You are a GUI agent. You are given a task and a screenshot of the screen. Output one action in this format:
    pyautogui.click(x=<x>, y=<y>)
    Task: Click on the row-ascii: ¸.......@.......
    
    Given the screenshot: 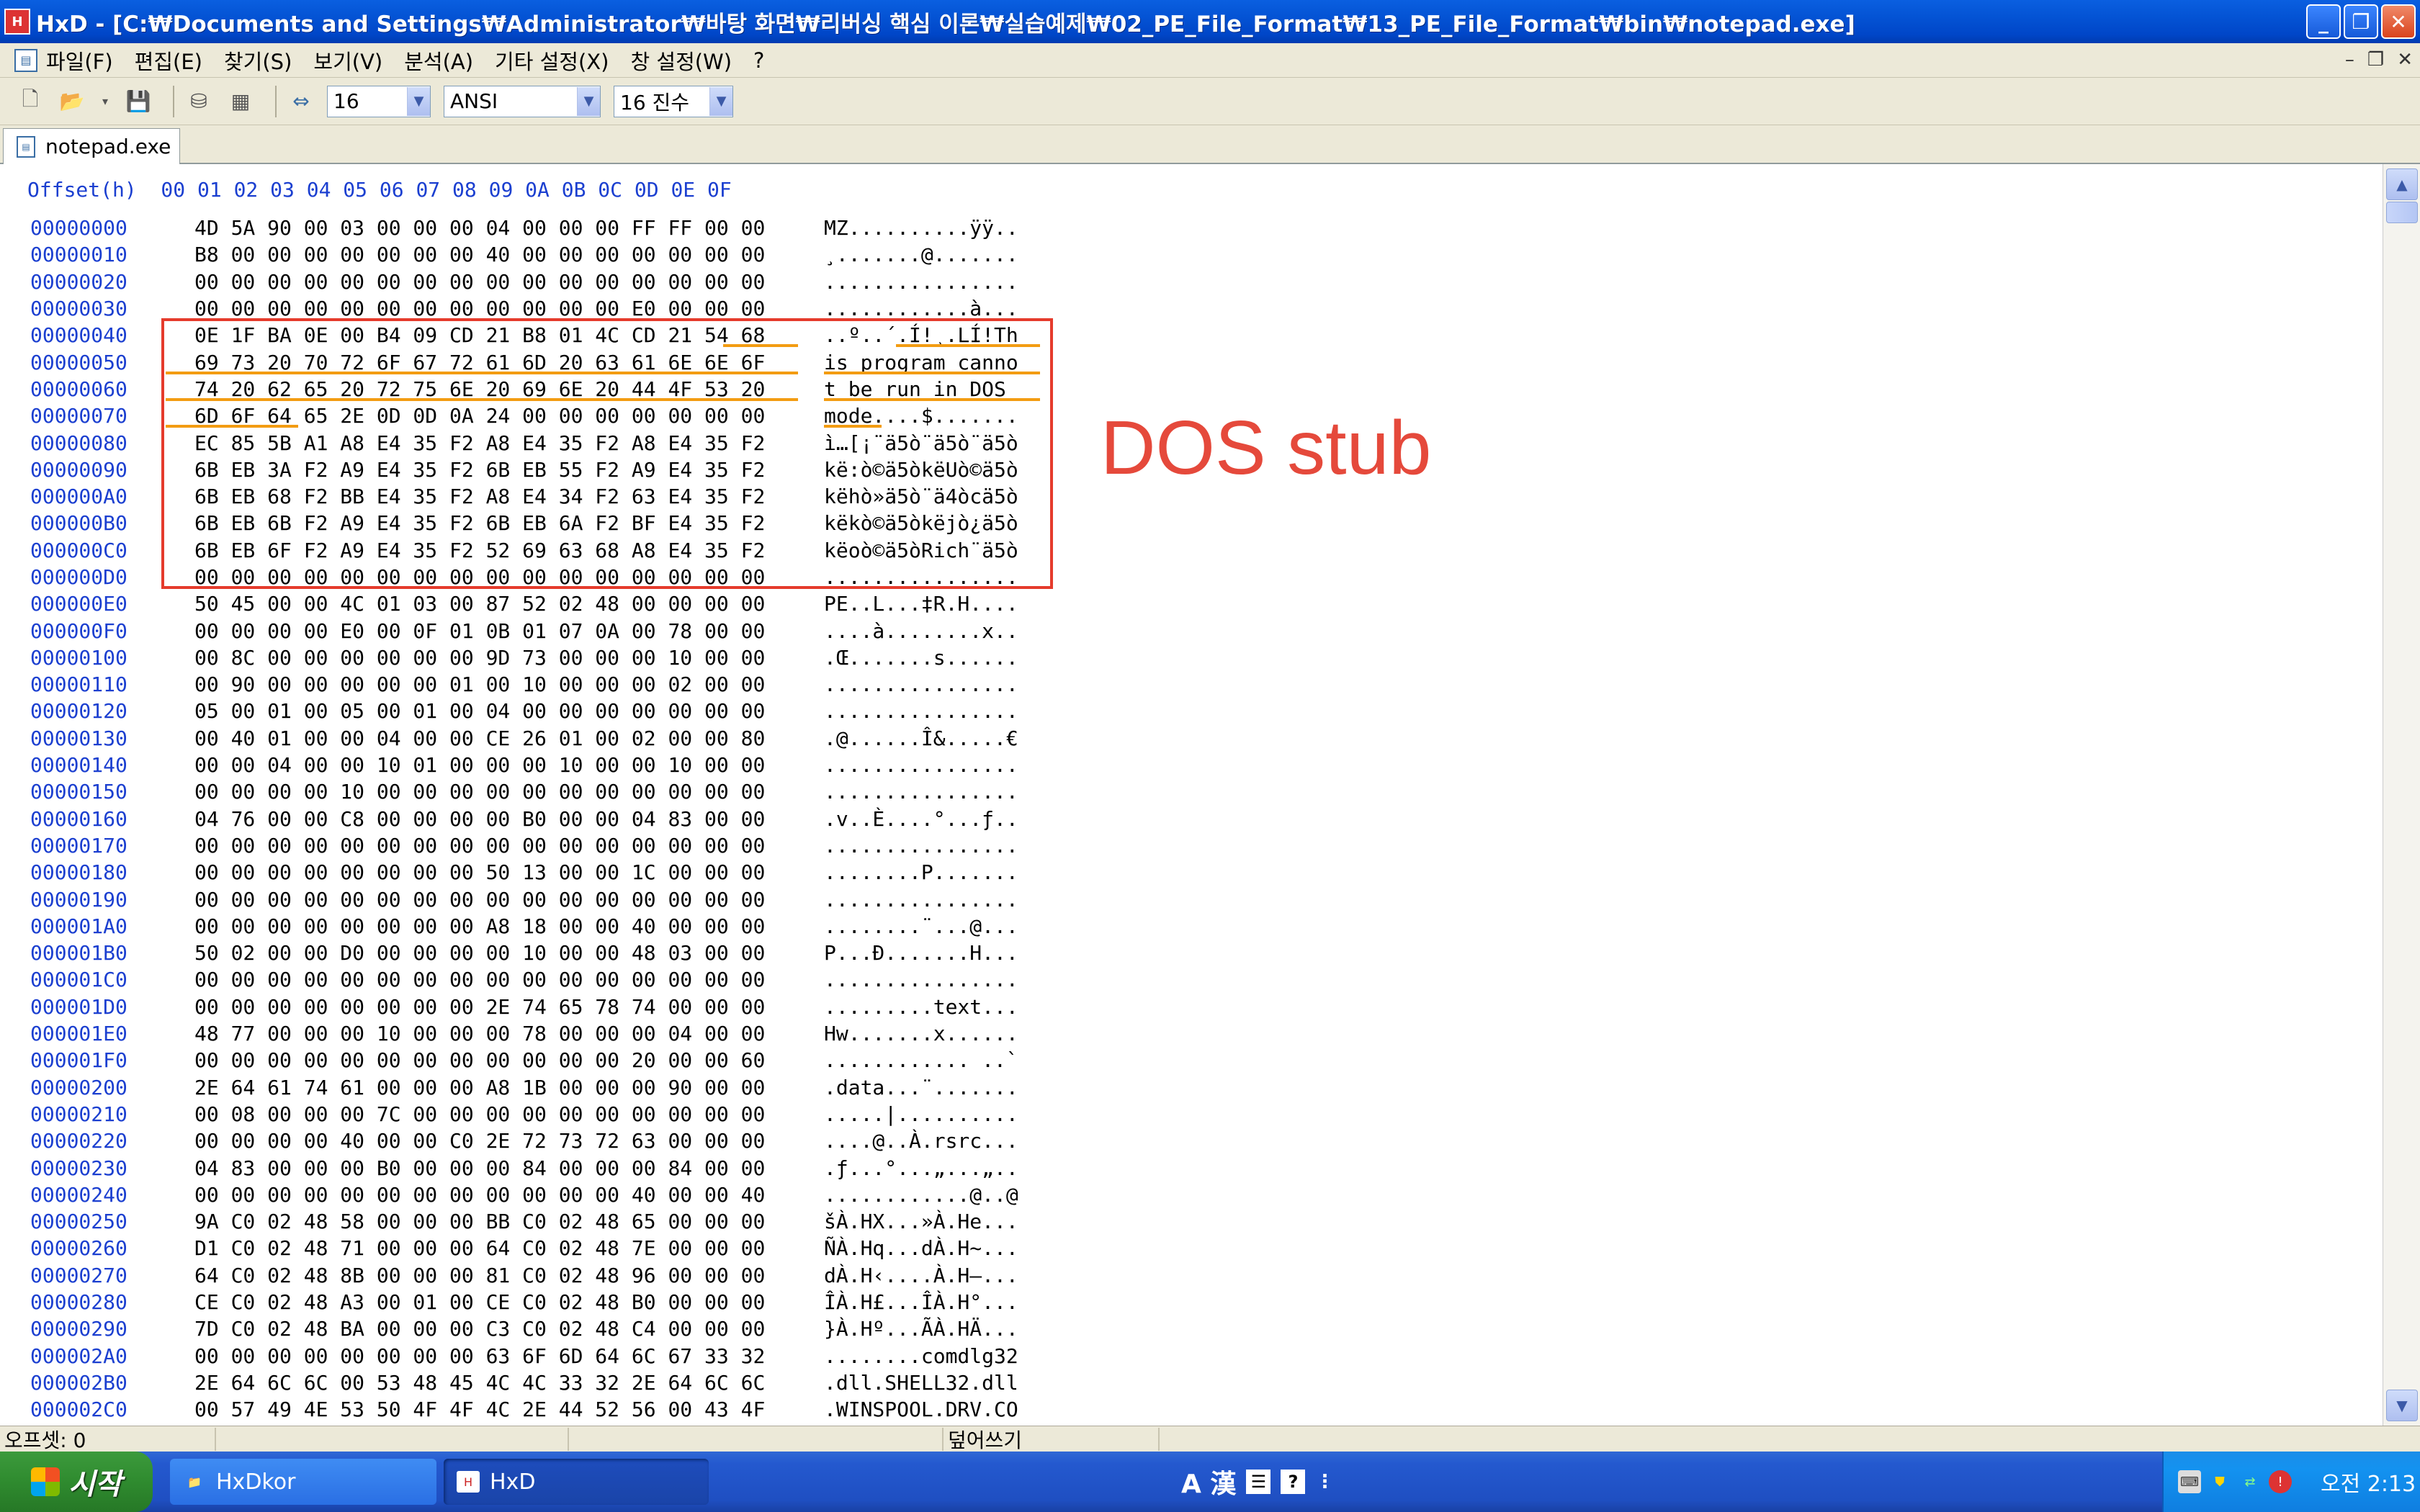 What is the action you would take?
    pyautogui.click(x=921, y=254)
    